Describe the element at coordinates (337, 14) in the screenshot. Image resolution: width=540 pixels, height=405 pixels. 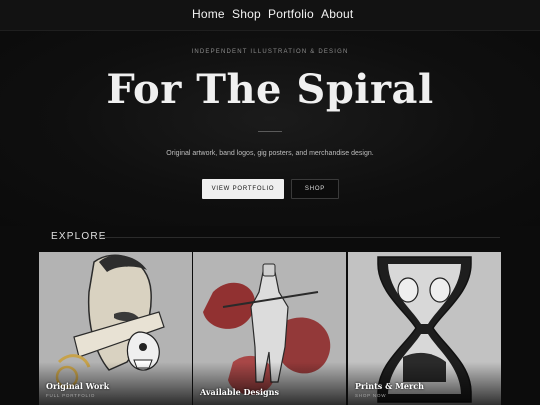
I see `nav-about-link: About` at that location.